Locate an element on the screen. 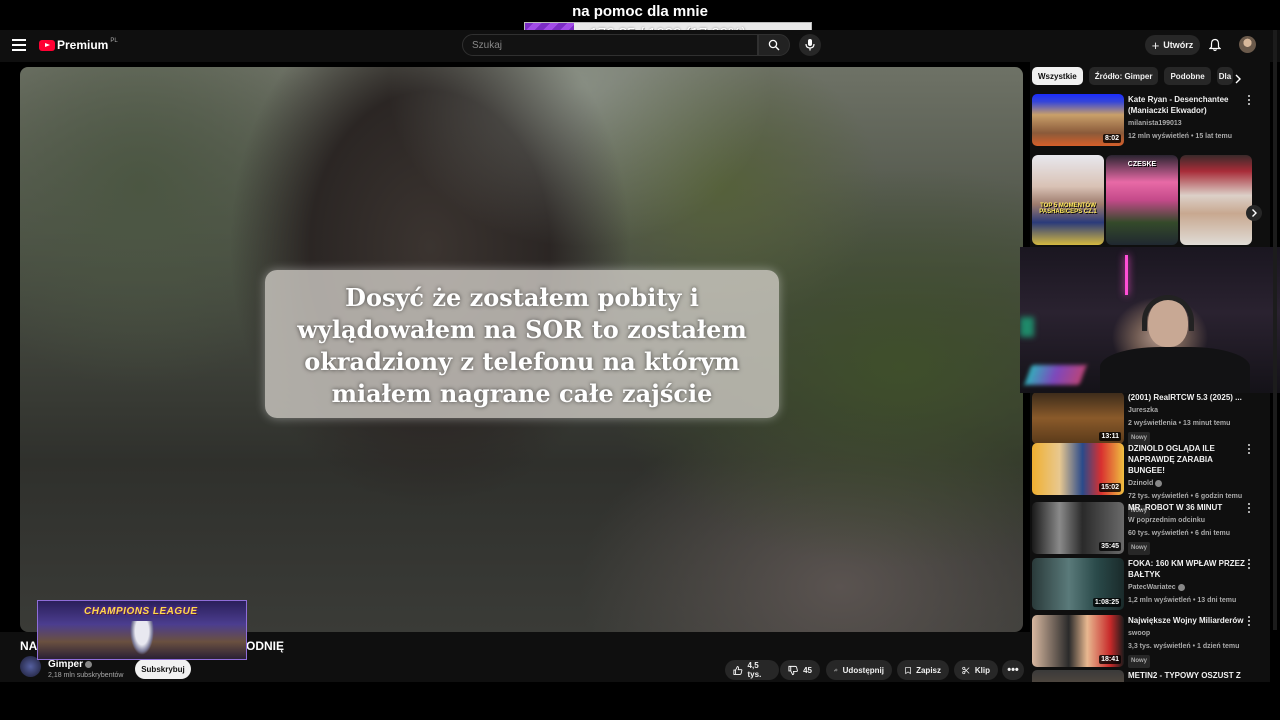 The image size is (1280, 720). video-thumbnail: 13:11 is located at coordinates (1078, 418).